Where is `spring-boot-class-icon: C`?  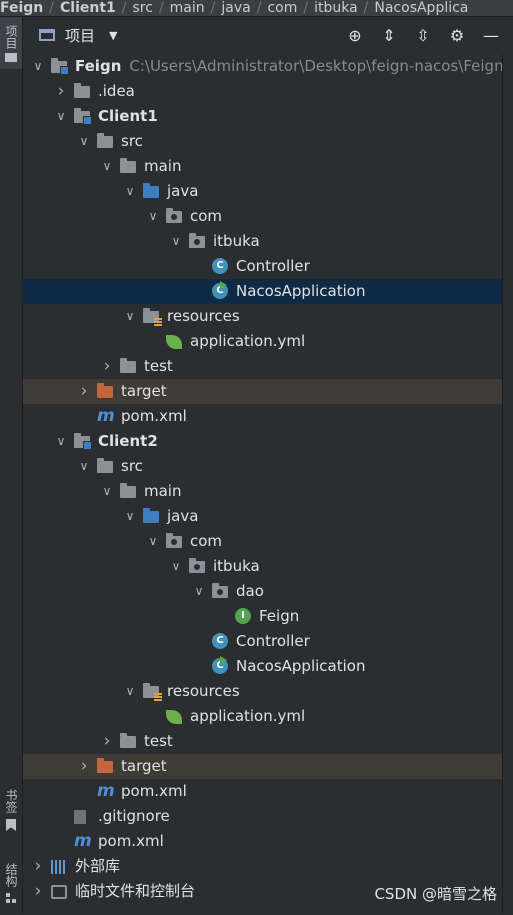
spring-boot-class-icon: C is located at coordinates (221, 665).